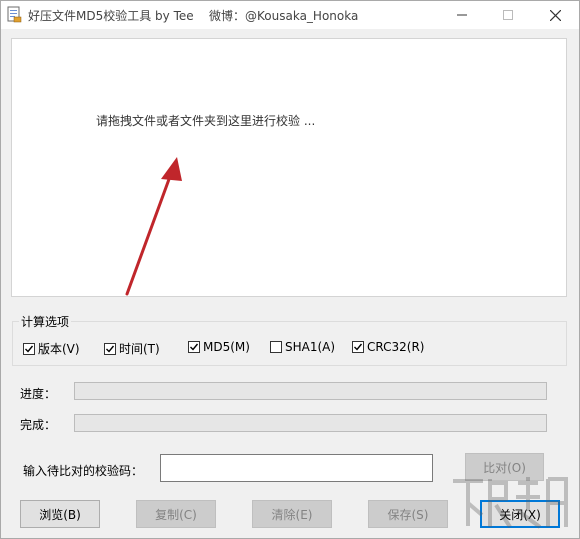  Describe the element at coordinates (38, 425) in the screenshot. I see `complete-label: 完成：` at that location.